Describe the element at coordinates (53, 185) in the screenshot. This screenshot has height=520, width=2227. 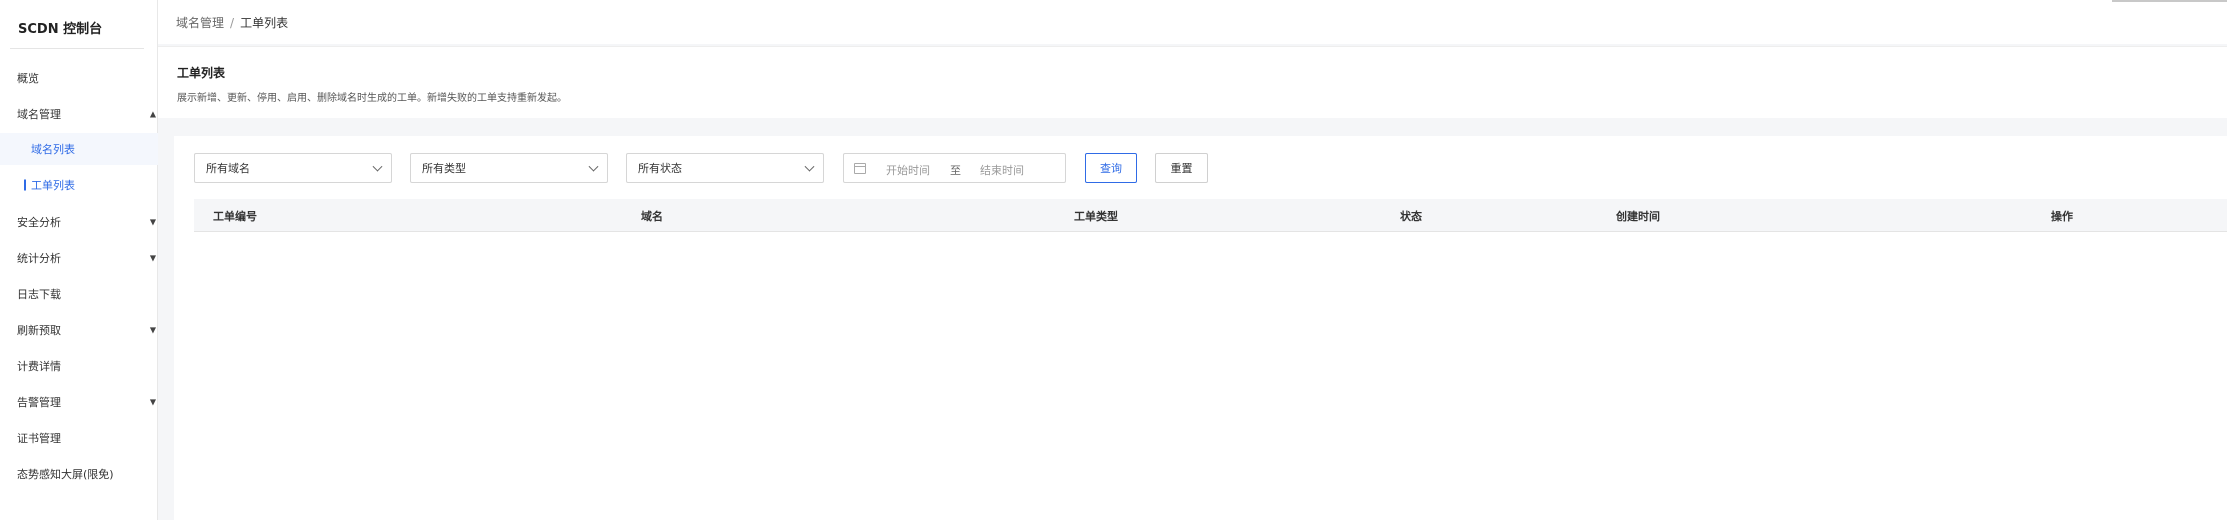
I see `sidebar-item-label: 工单列表` at that location.